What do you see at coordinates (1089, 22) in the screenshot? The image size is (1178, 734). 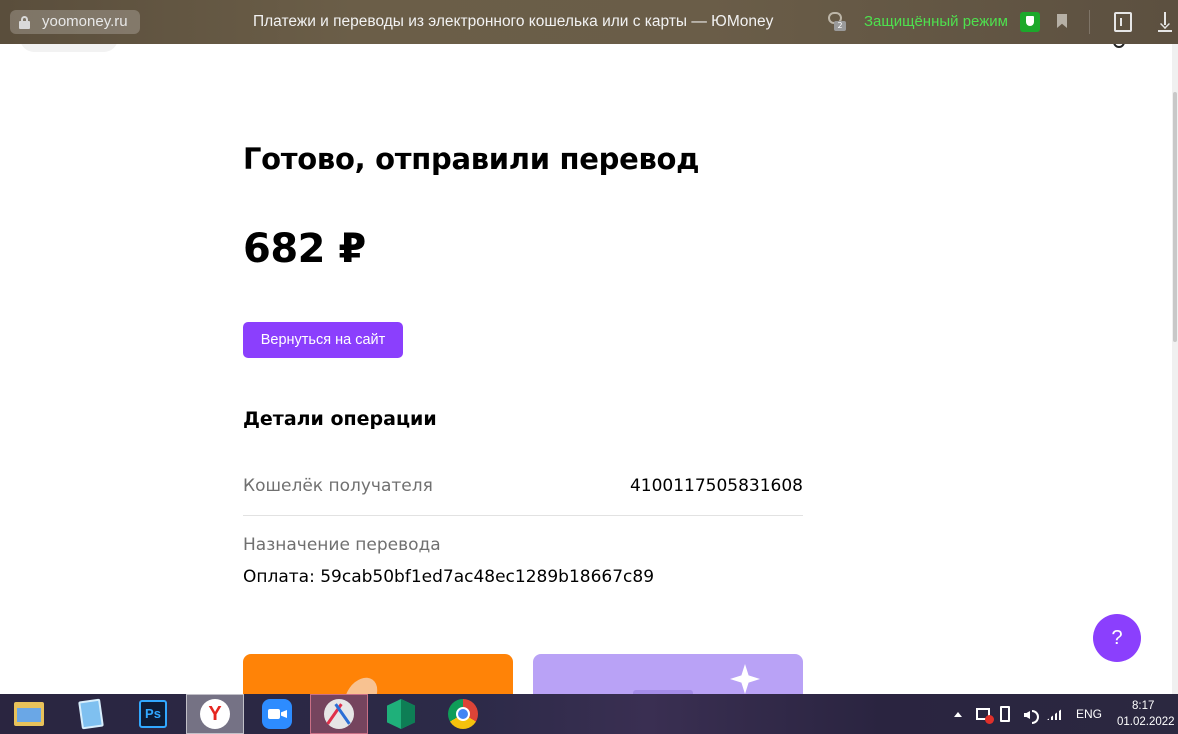 I see `toolbar-divider` at bounding box center [1089, 22].